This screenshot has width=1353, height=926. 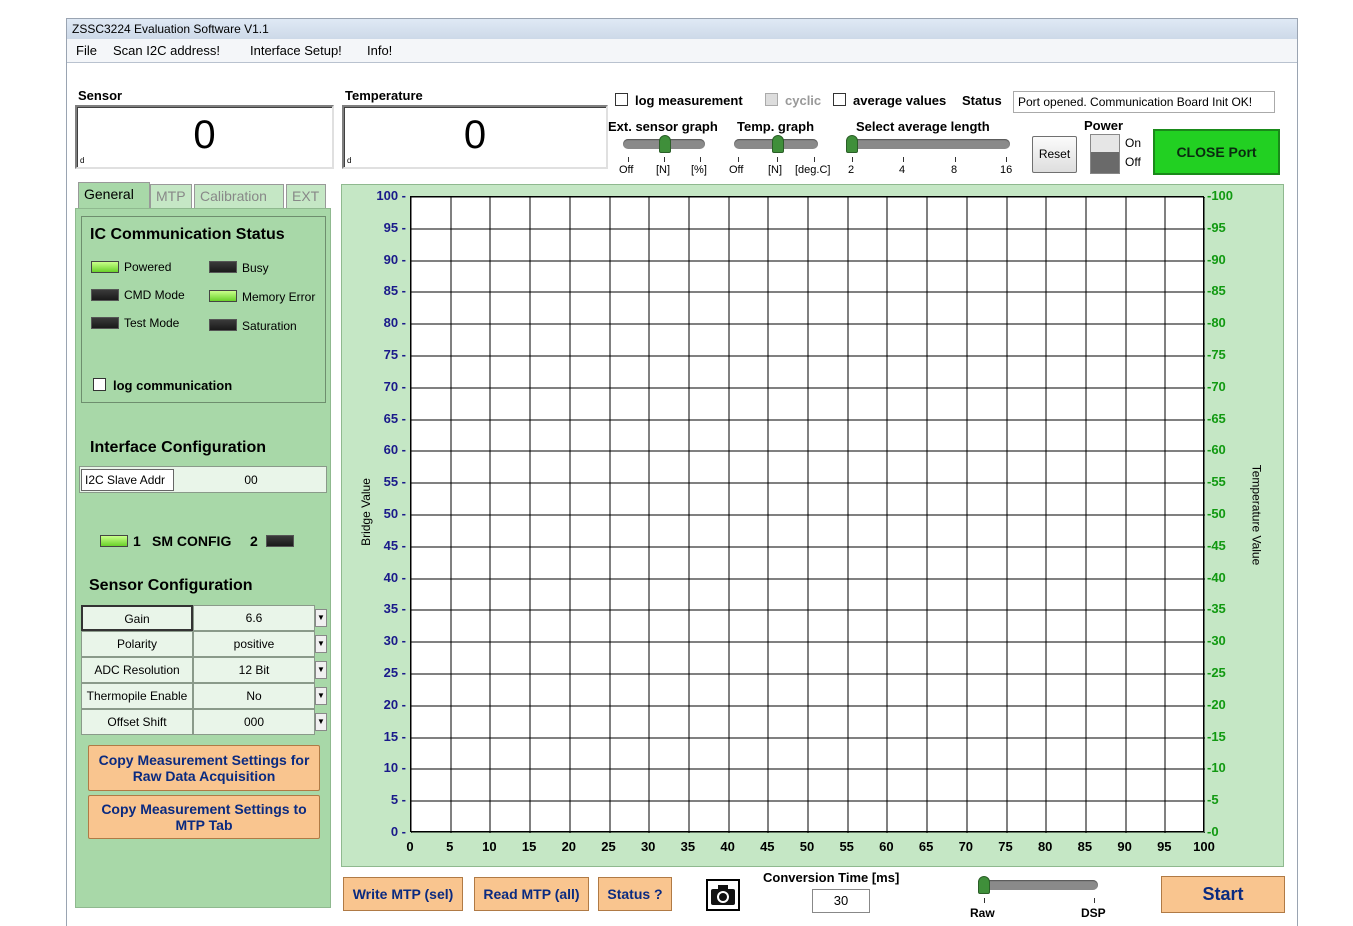 I want to click on conversion-time-input: 30, so click(x=841, y=901).